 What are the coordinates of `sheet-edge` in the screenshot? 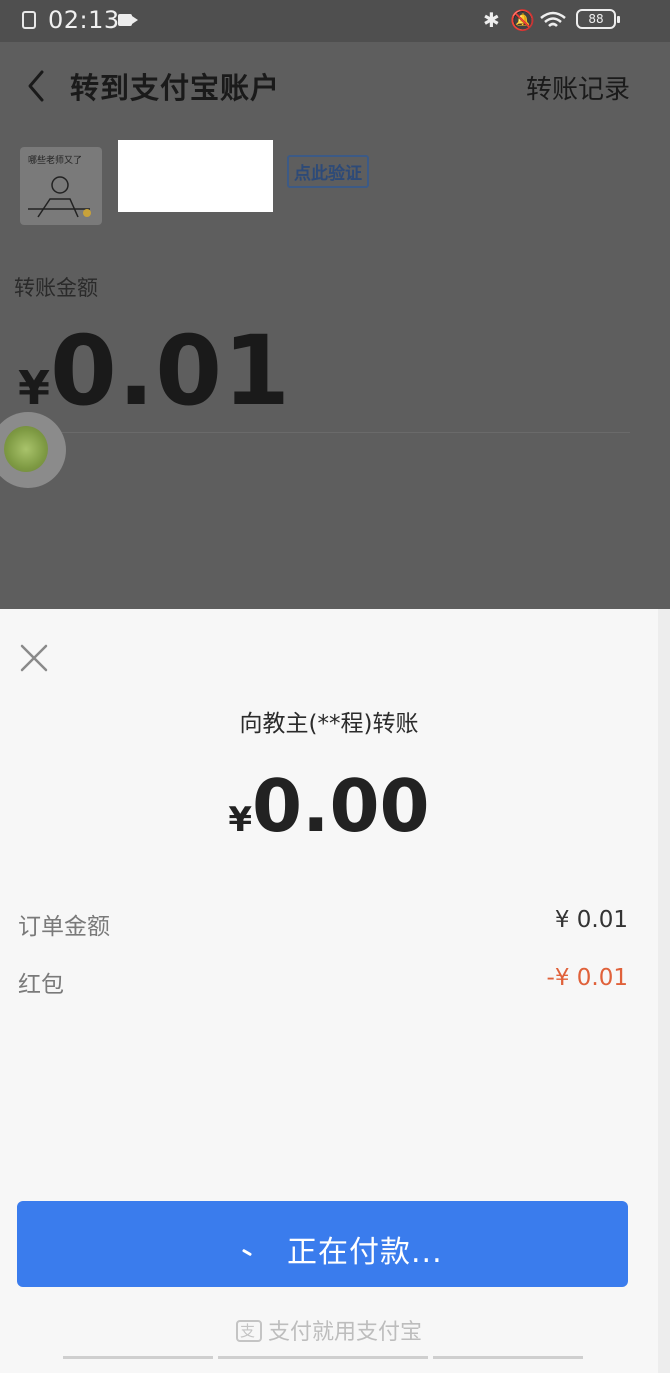 It's located at (664, 991).